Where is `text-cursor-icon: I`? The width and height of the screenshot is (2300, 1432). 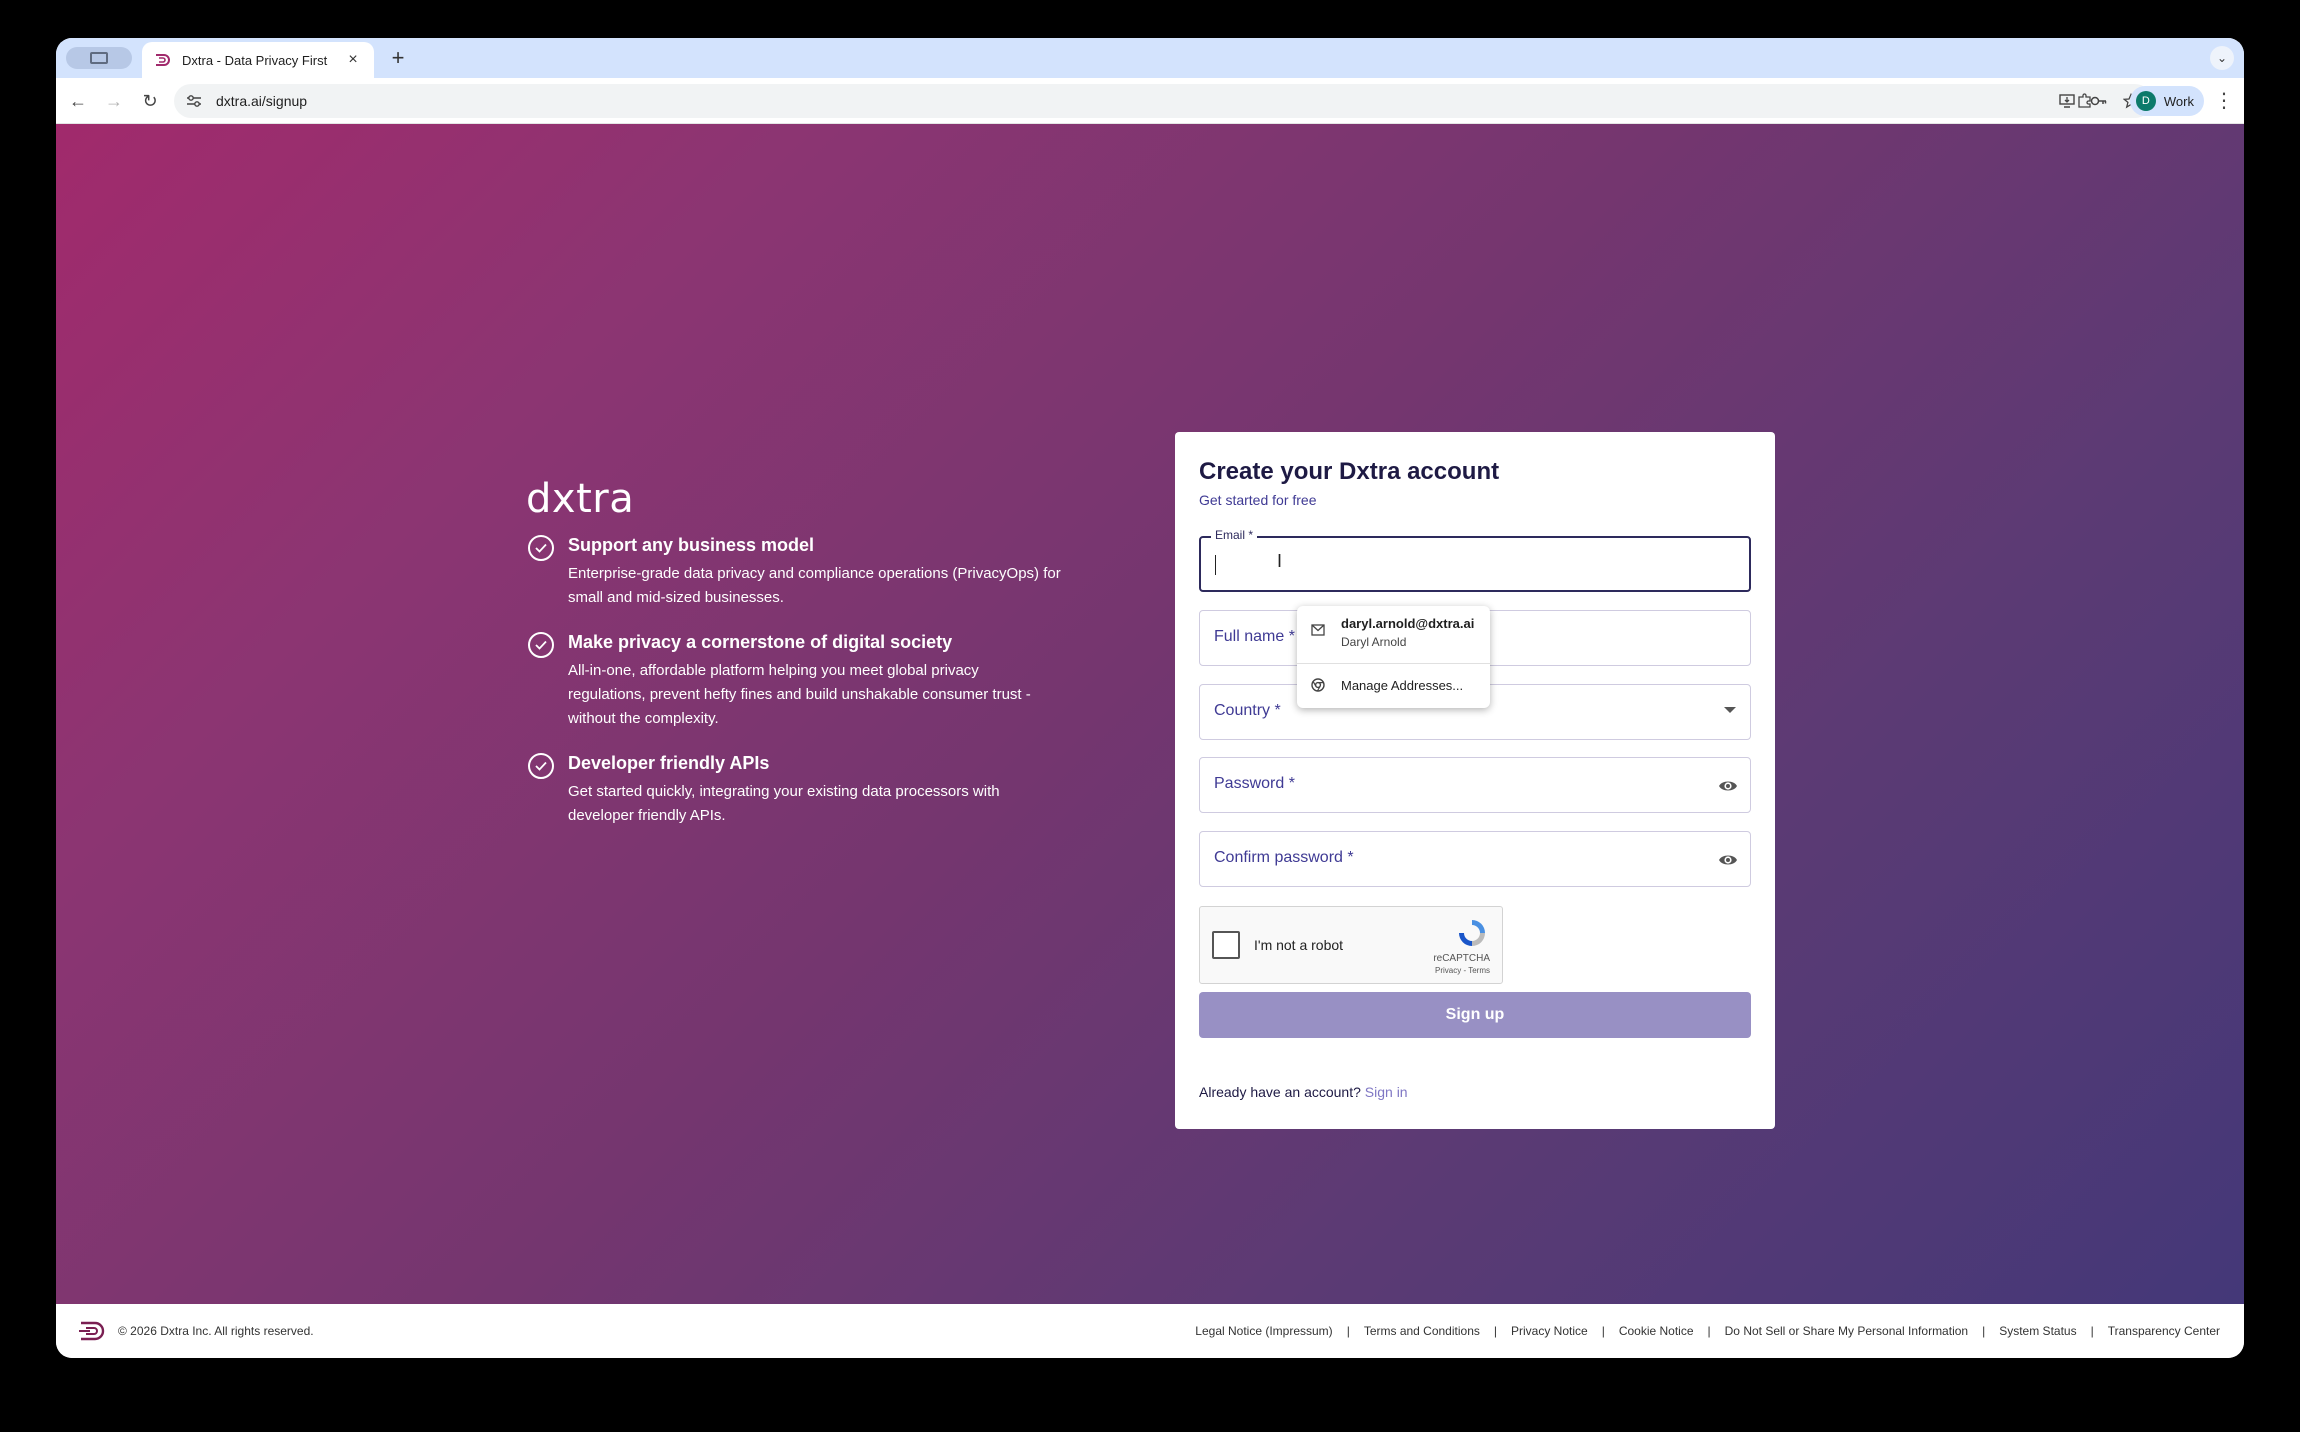 text-cursor-icon: I is located at coordinates (1280, 561).